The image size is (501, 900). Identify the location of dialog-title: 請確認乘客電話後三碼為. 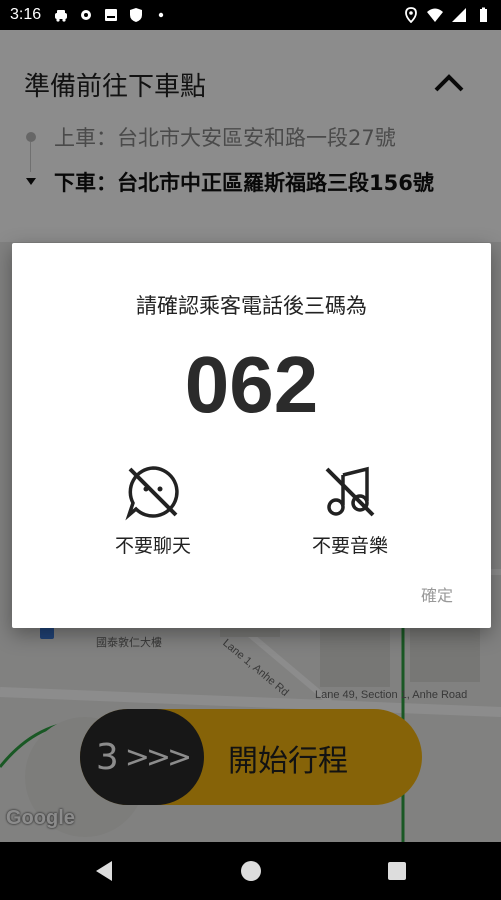
(251, 306).